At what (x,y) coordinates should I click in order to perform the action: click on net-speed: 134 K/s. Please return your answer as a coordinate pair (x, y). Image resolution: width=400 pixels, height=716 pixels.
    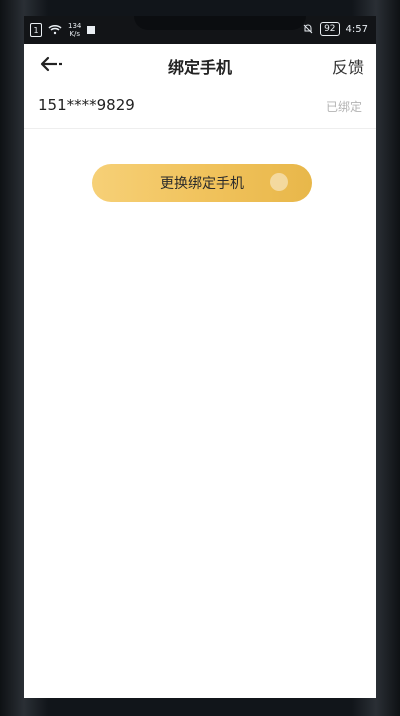
    Looking at the image, I should click on (74, 30).